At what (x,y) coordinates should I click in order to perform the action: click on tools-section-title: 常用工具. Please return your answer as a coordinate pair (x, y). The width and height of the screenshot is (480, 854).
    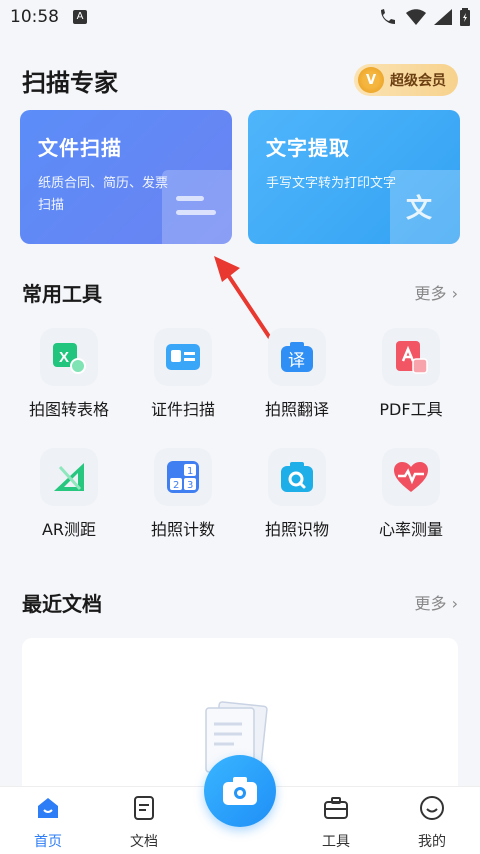
    Looking at the image, I should click on (62, 293).